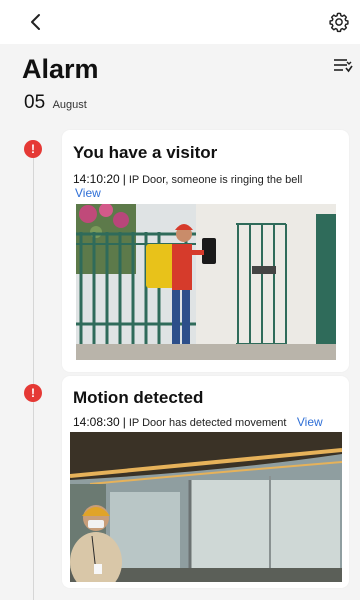 The image size is (360, 600). Describe the element at coordinates (145, 152) in the screenshot. I see `event-title: You have a visitor` at that location.